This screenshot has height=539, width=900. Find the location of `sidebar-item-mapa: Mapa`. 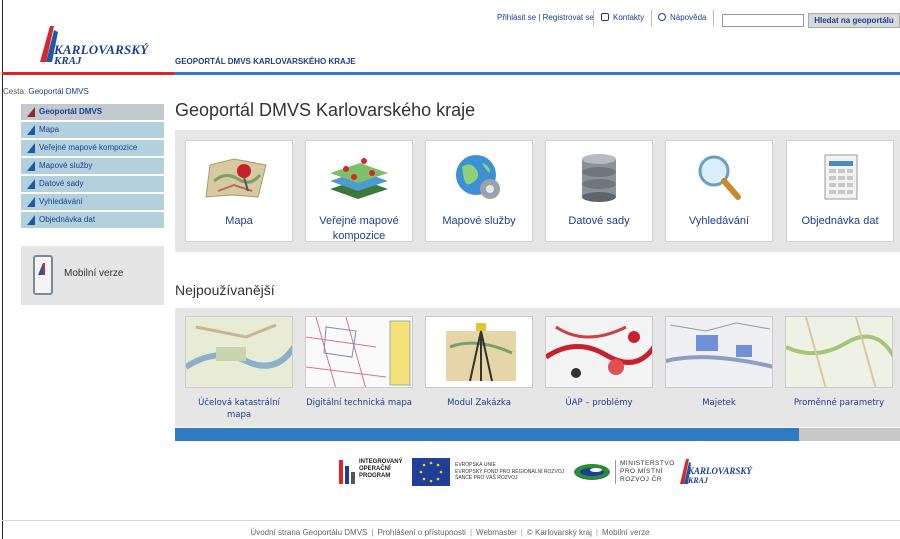

sidebar-item-mapa: Mapa is located at coordinates (92, 130).